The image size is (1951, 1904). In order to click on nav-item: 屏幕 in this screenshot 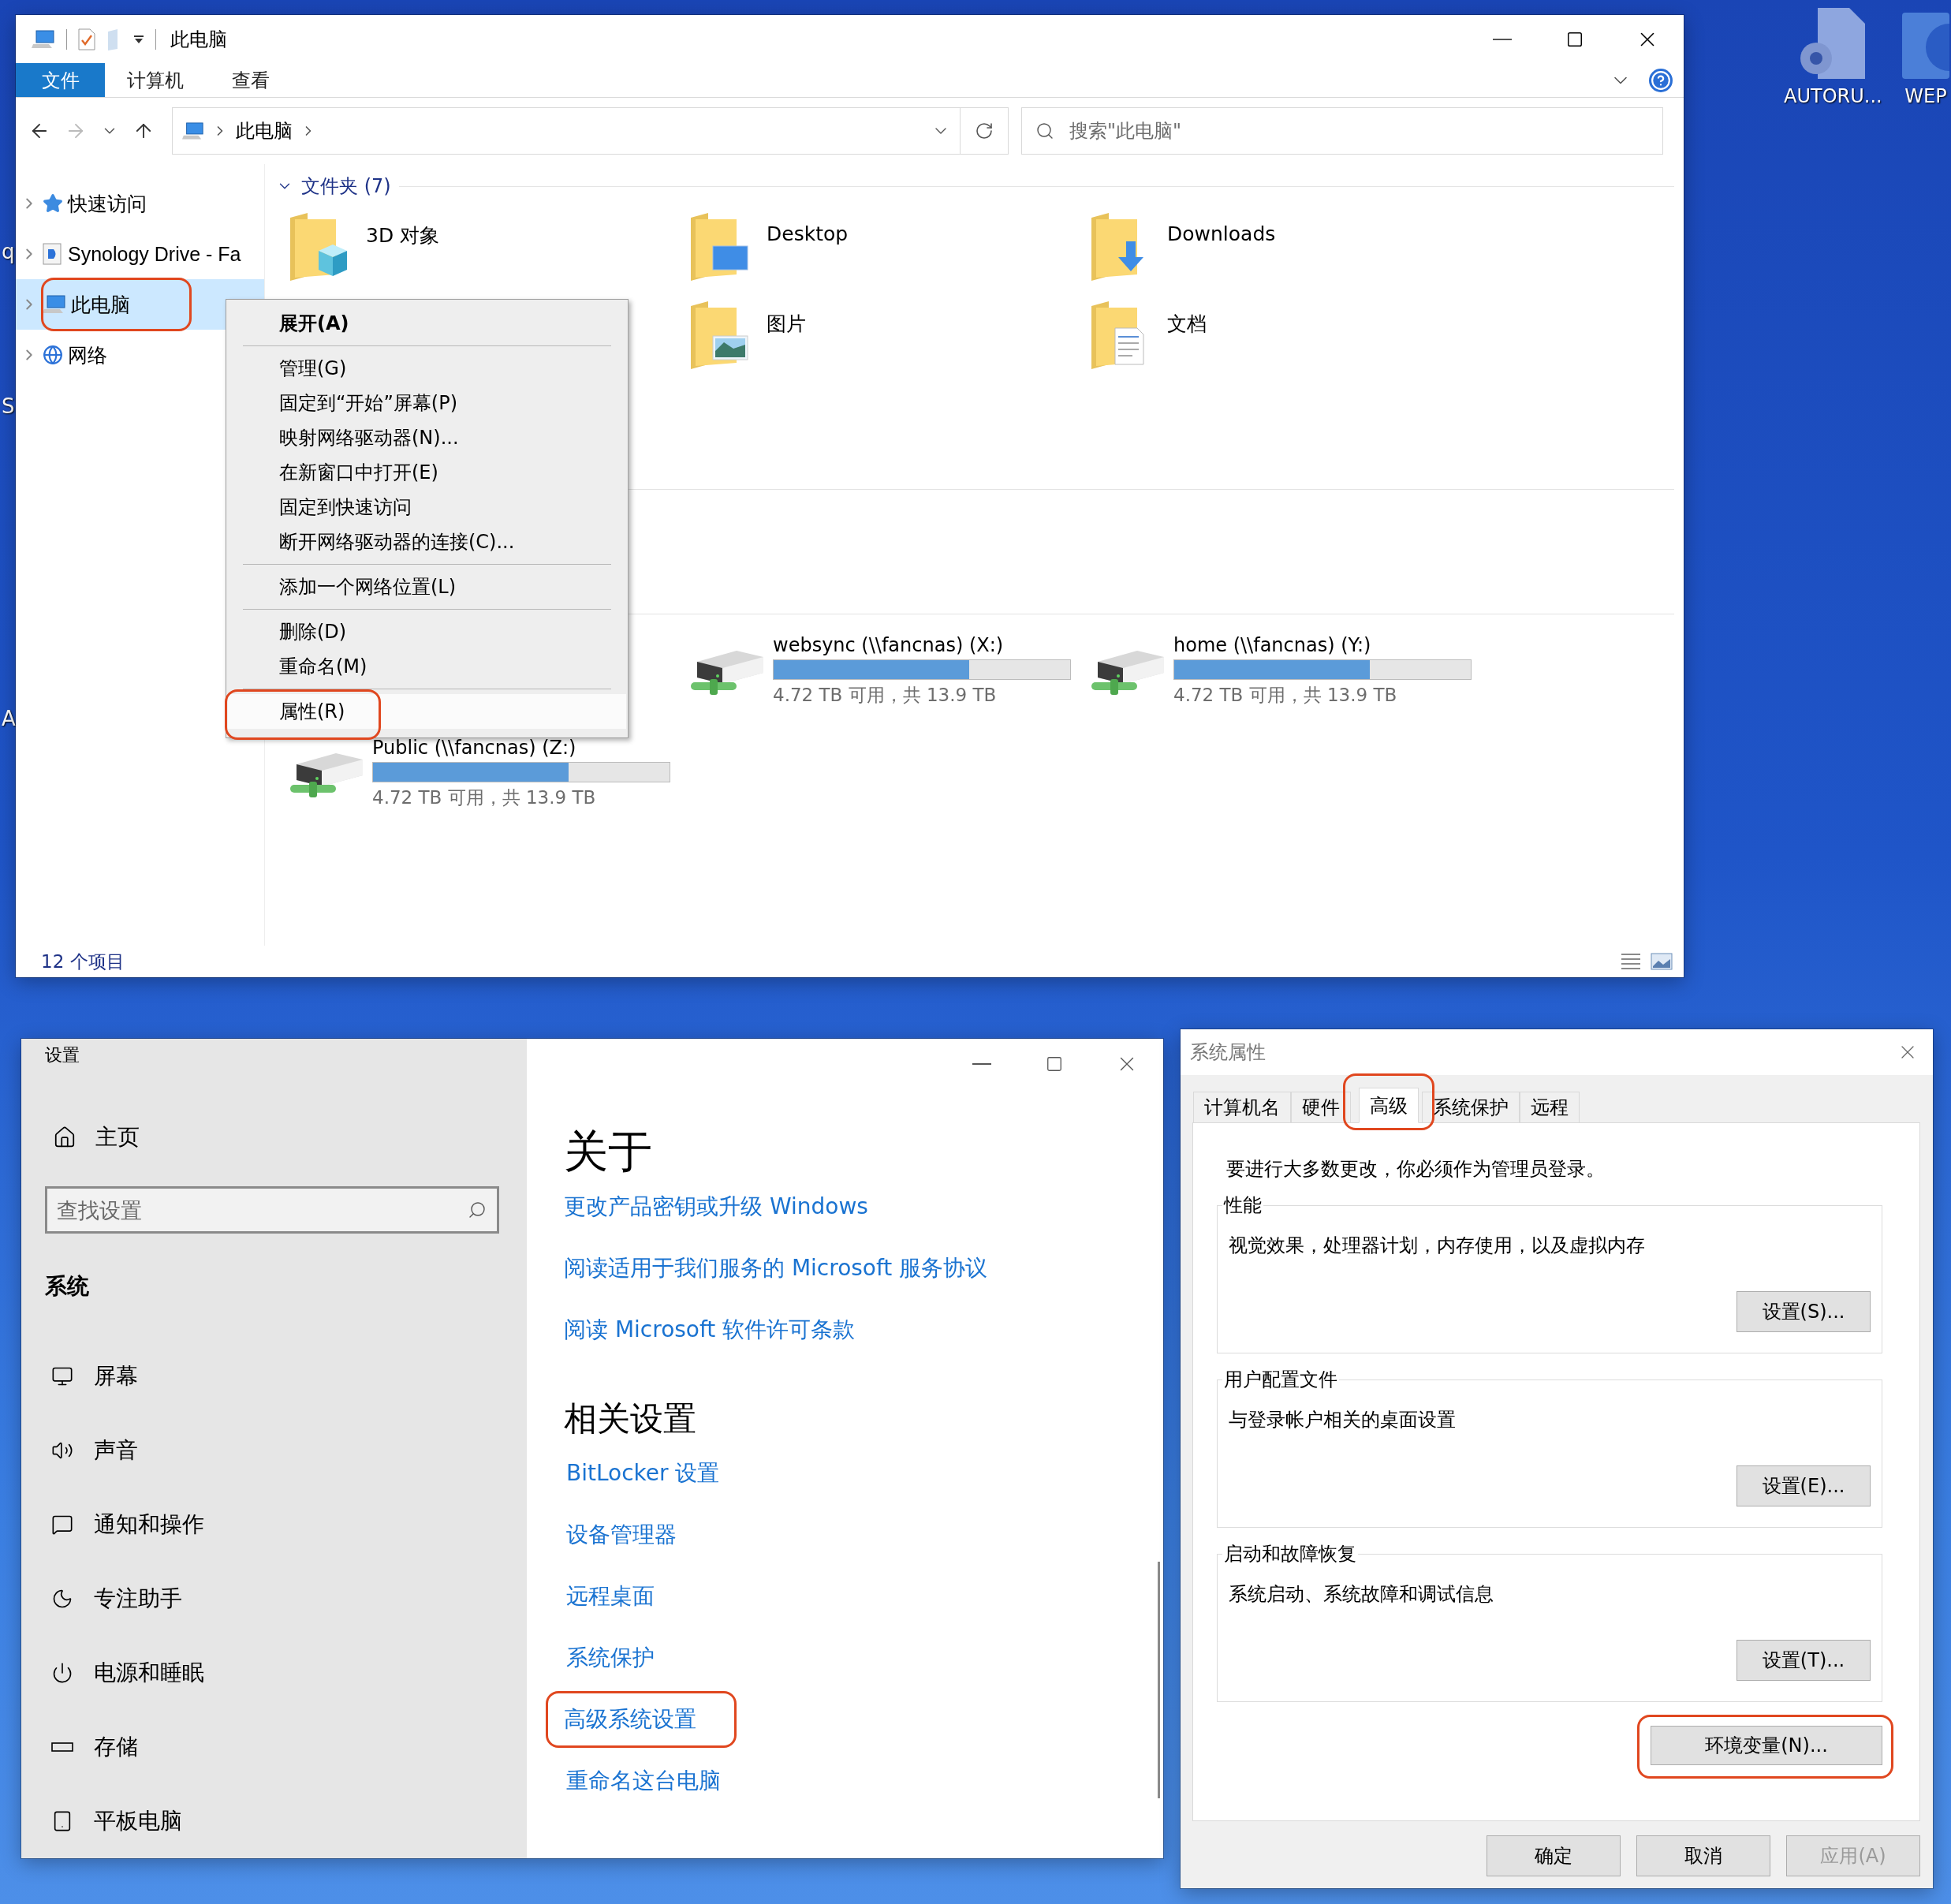, I will do `click(116, 1376)`.